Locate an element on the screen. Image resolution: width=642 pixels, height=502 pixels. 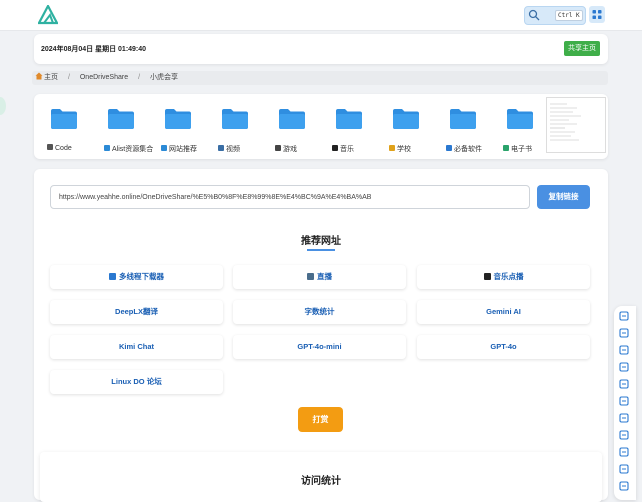
recommend-link-button: GPT-4o is located at coordinates (503, 347).